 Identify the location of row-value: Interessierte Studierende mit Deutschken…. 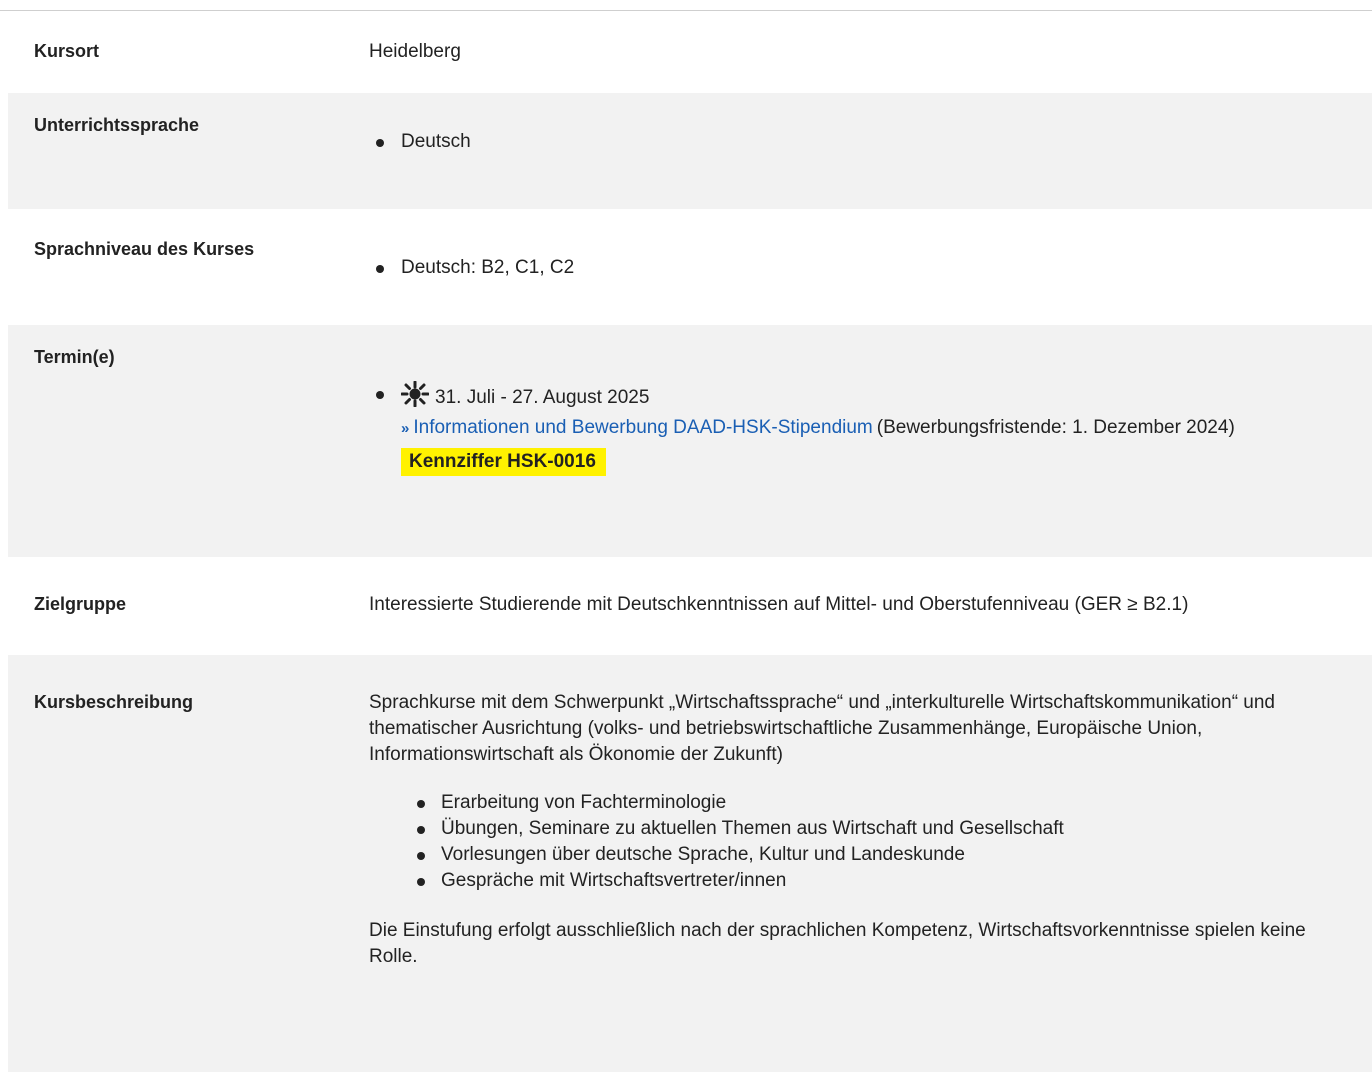
(779, 604).